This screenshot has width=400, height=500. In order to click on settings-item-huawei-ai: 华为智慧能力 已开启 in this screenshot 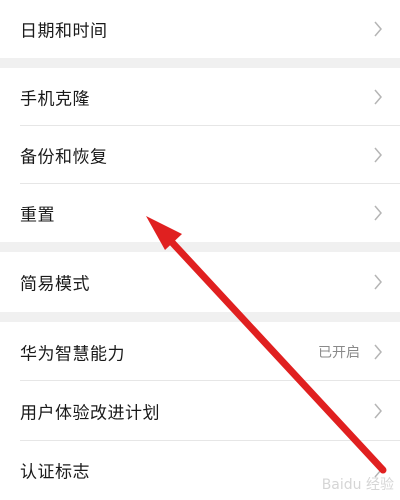, I will do `click(200, 352)`.